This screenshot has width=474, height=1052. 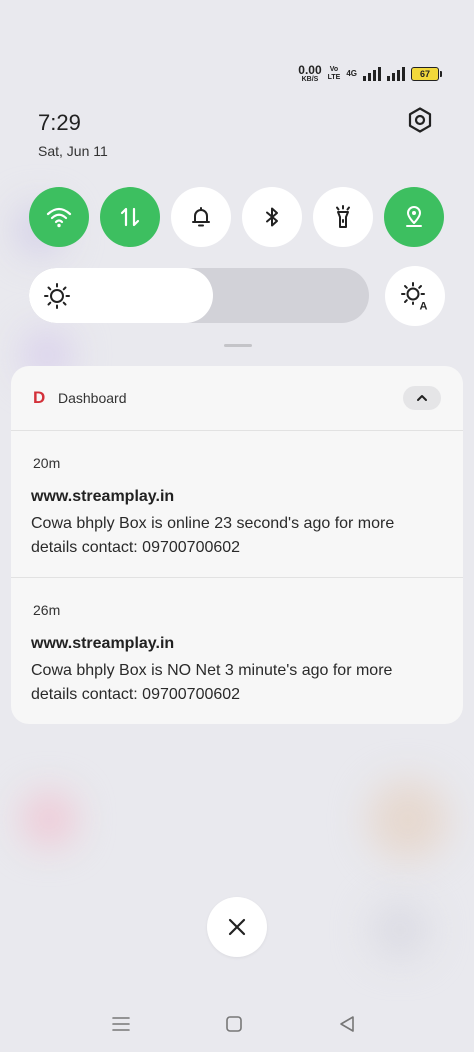 What do you see at coordinates (334, 69) in the screenshot?
I see `volte-top-label: Vo` at bounding box center [334, 69].